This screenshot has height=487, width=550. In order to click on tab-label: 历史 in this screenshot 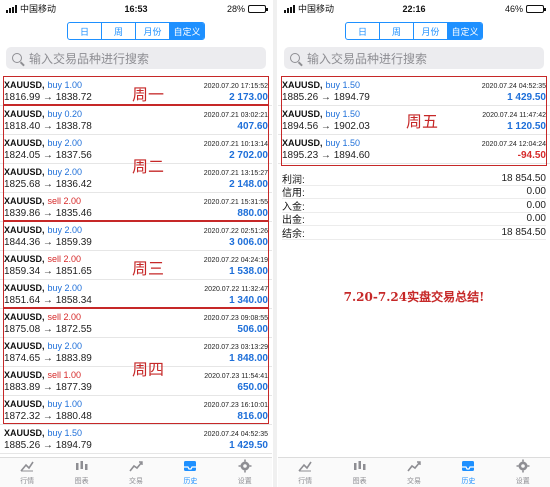, I will do `click(190, 481)`.